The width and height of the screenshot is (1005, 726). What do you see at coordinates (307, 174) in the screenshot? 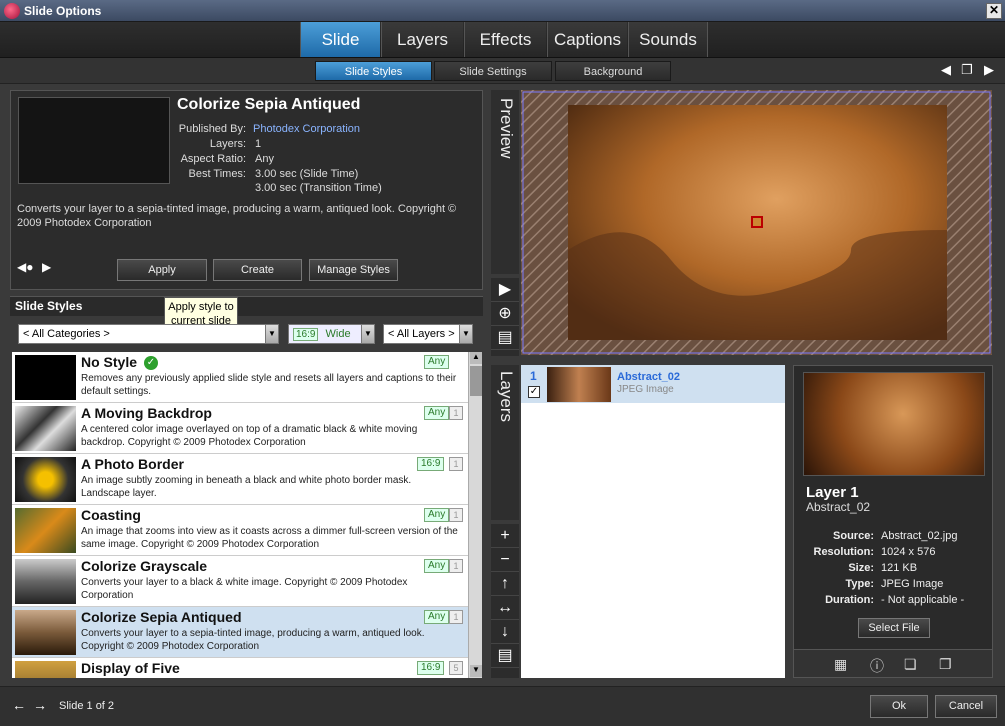
I see `best-time-slide: 3.00 sec (Slide Time)` at bounding box center [307, 174].